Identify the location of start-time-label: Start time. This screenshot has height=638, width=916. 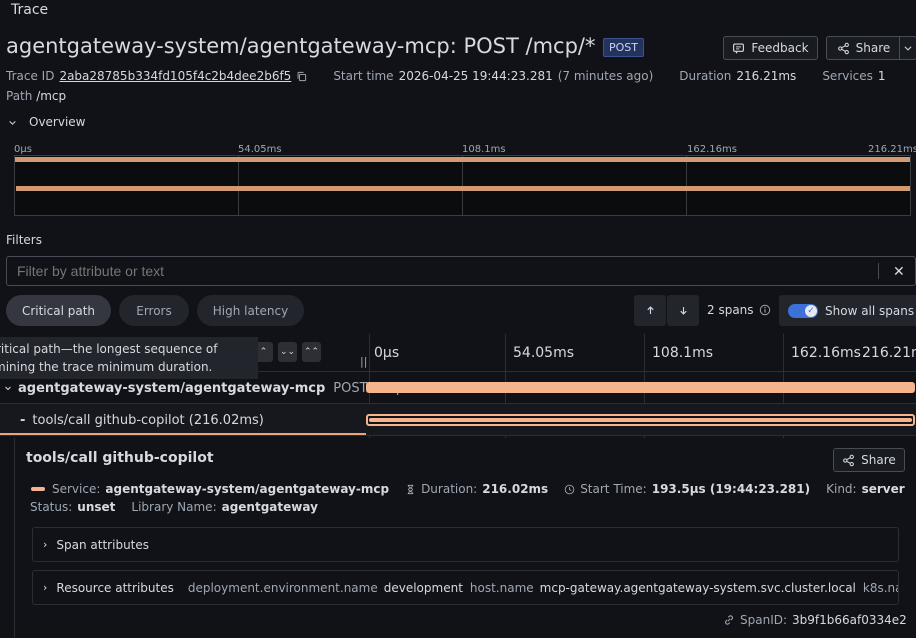
(363, 76).